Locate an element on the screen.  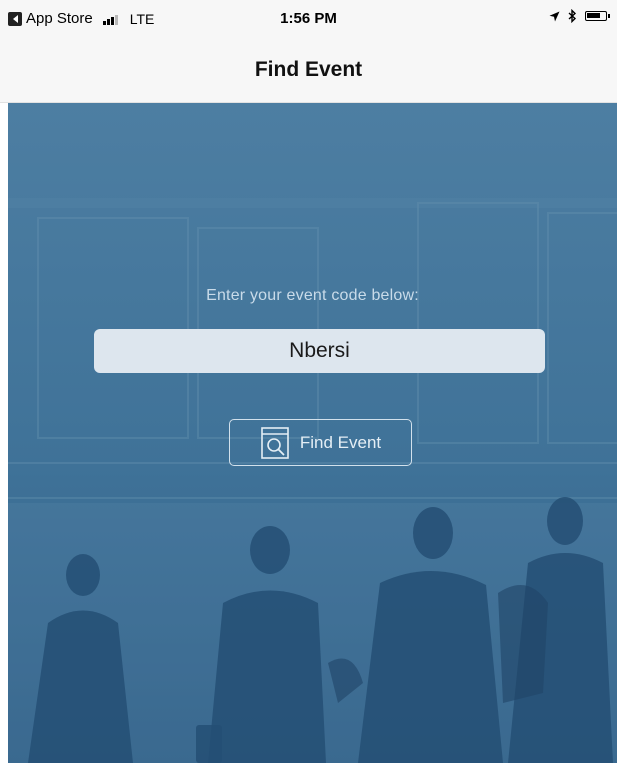
status-icons is located at coordinates (579, 16).